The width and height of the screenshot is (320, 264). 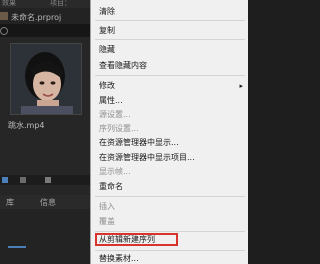 I want to click on tab-project: 项目：, so click(x=60, y=3).